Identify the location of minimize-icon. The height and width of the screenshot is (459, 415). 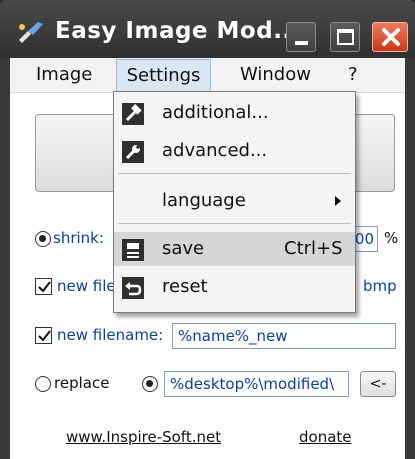
(301, 43).